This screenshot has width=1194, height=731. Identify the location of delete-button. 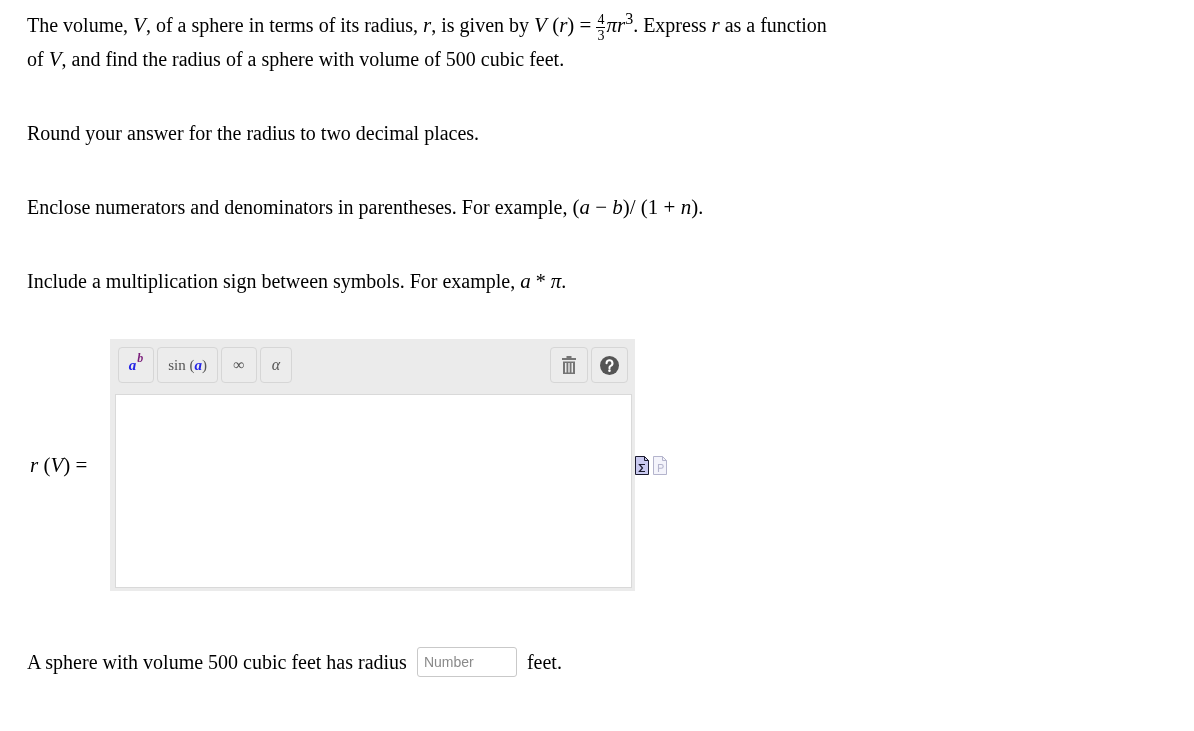
(569, 365).